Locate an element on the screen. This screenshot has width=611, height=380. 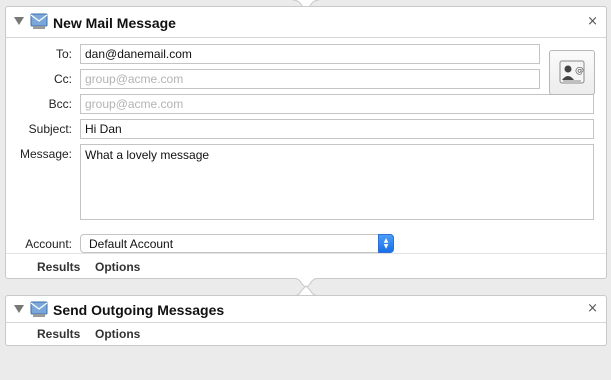
to-field is located at coordinates (310, 54).